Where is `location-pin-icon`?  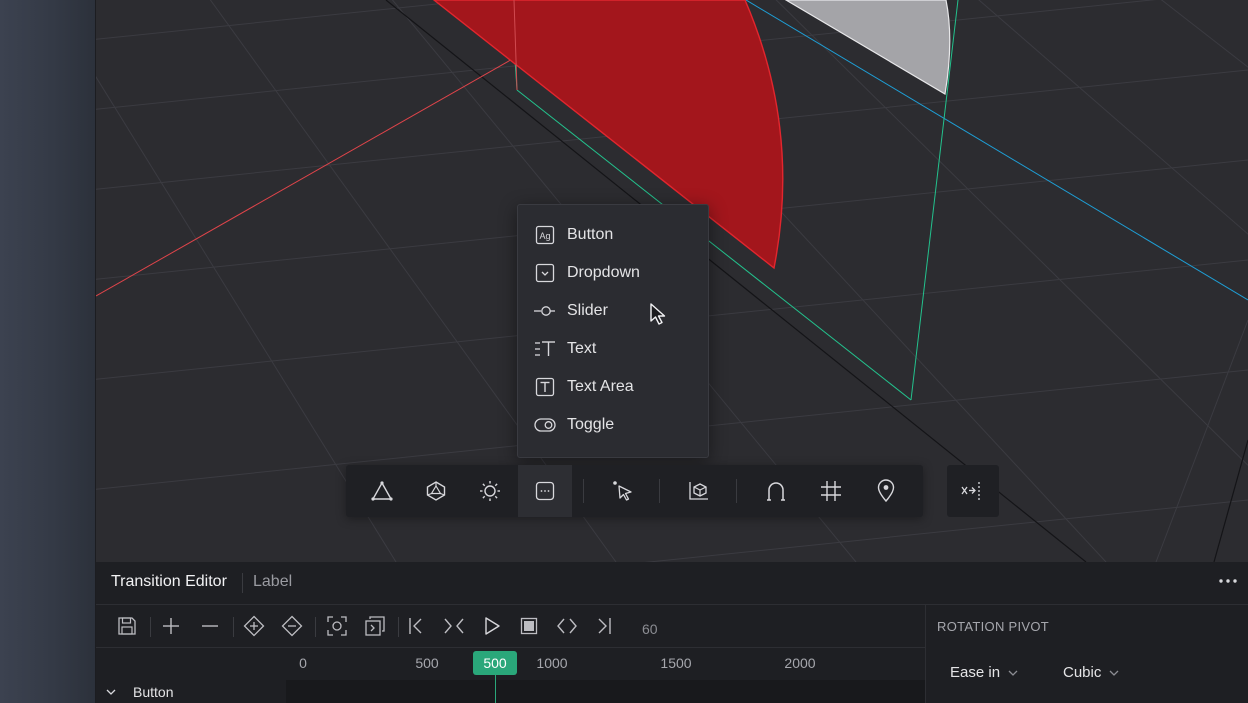 location-pin-icon is located at coordinates (886, 491).